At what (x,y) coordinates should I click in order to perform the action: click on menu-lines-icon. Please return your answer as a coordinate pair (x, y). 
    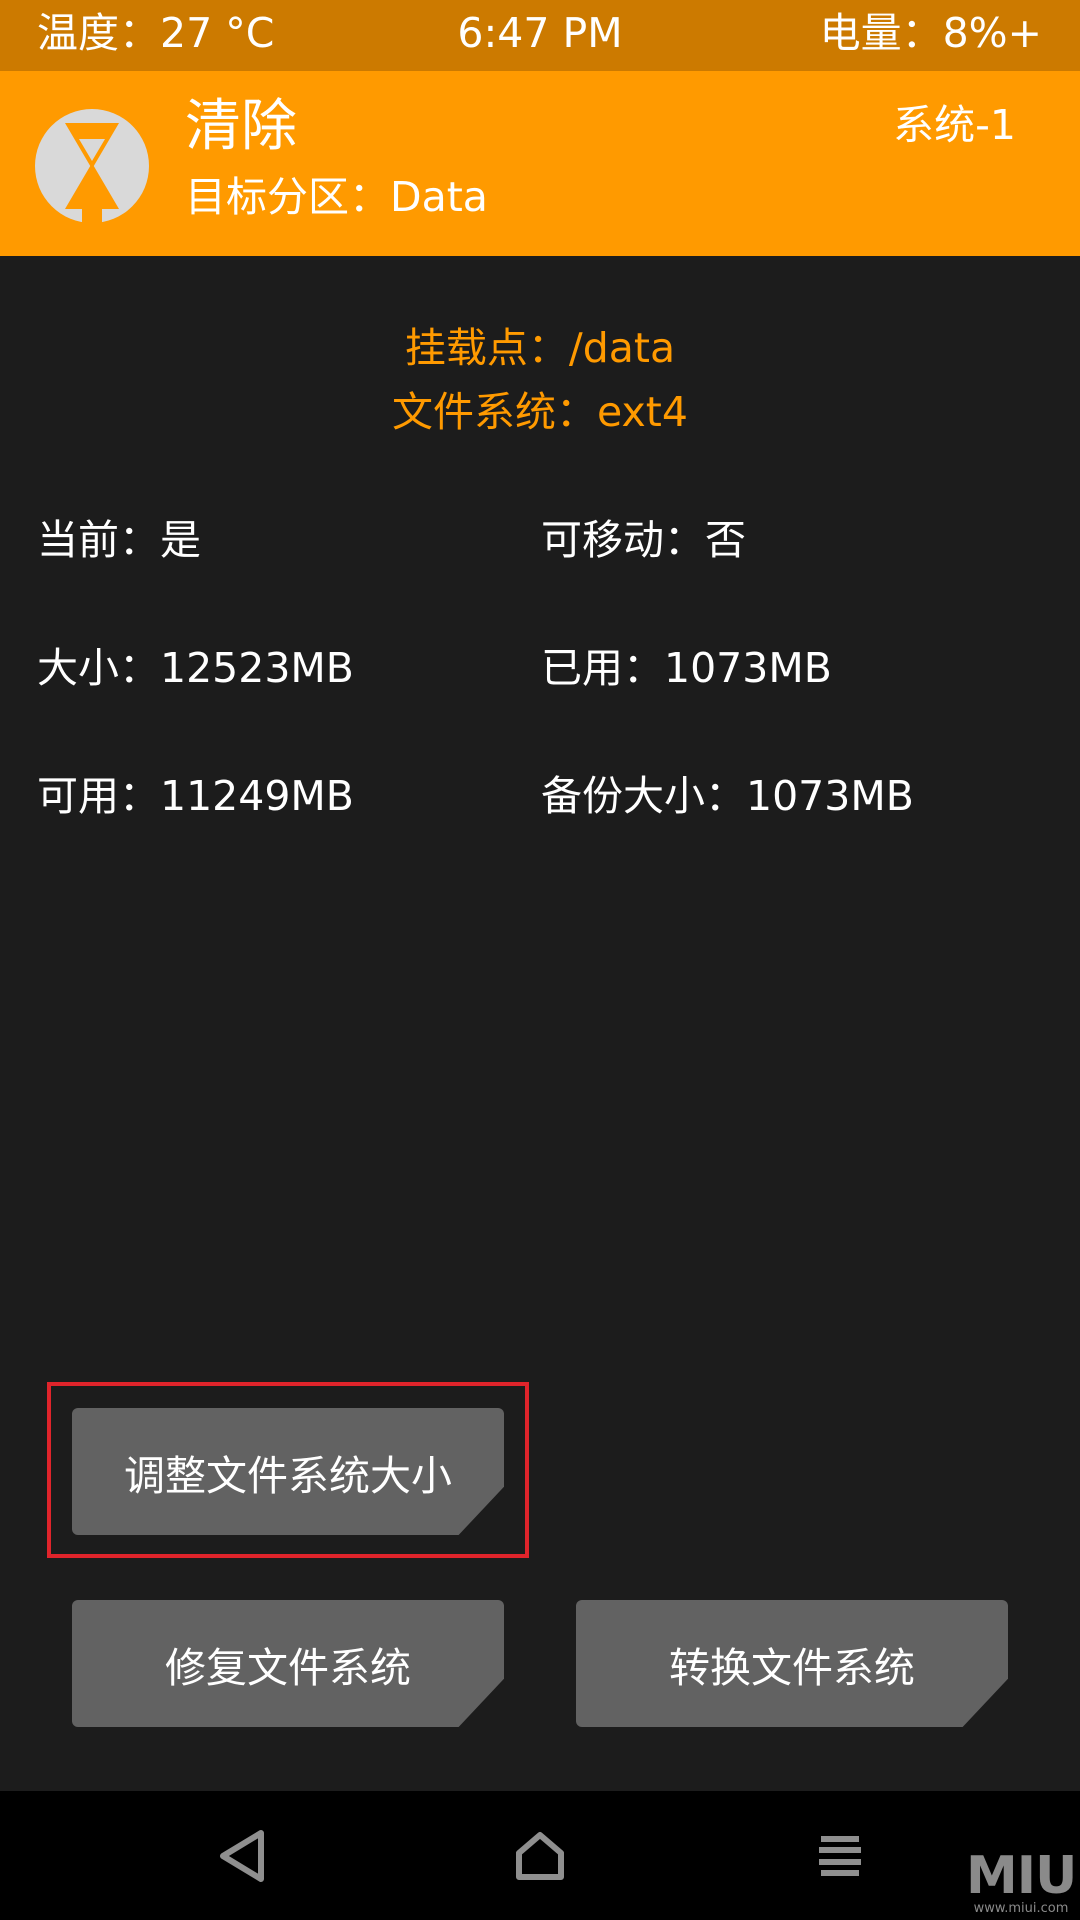
    Looking at the image, I should click on (840, 1856).